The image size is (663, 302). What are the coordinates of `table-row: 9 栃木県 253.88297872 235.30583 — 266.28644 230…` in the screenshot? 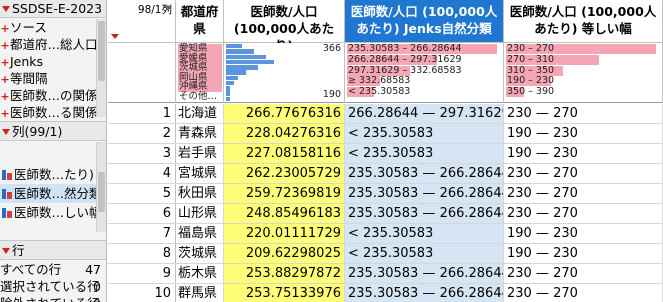 It's located at (385, 274).